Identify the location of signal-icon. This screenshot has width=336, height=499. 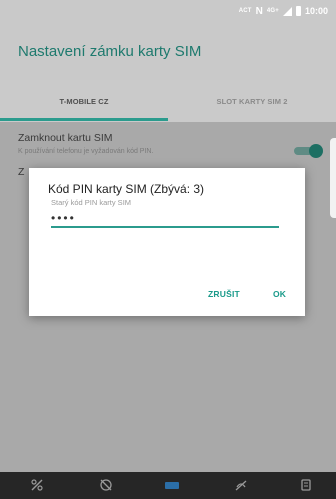
(287, 11).